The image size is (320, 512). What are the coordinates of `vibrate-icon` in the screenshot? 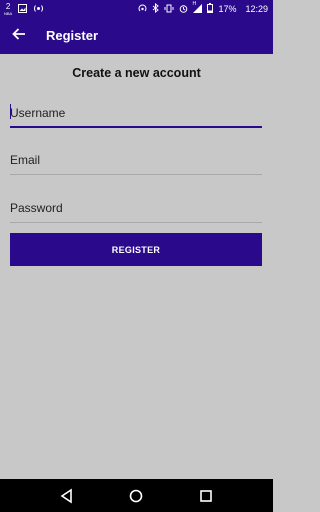 It's located at (169, 9).